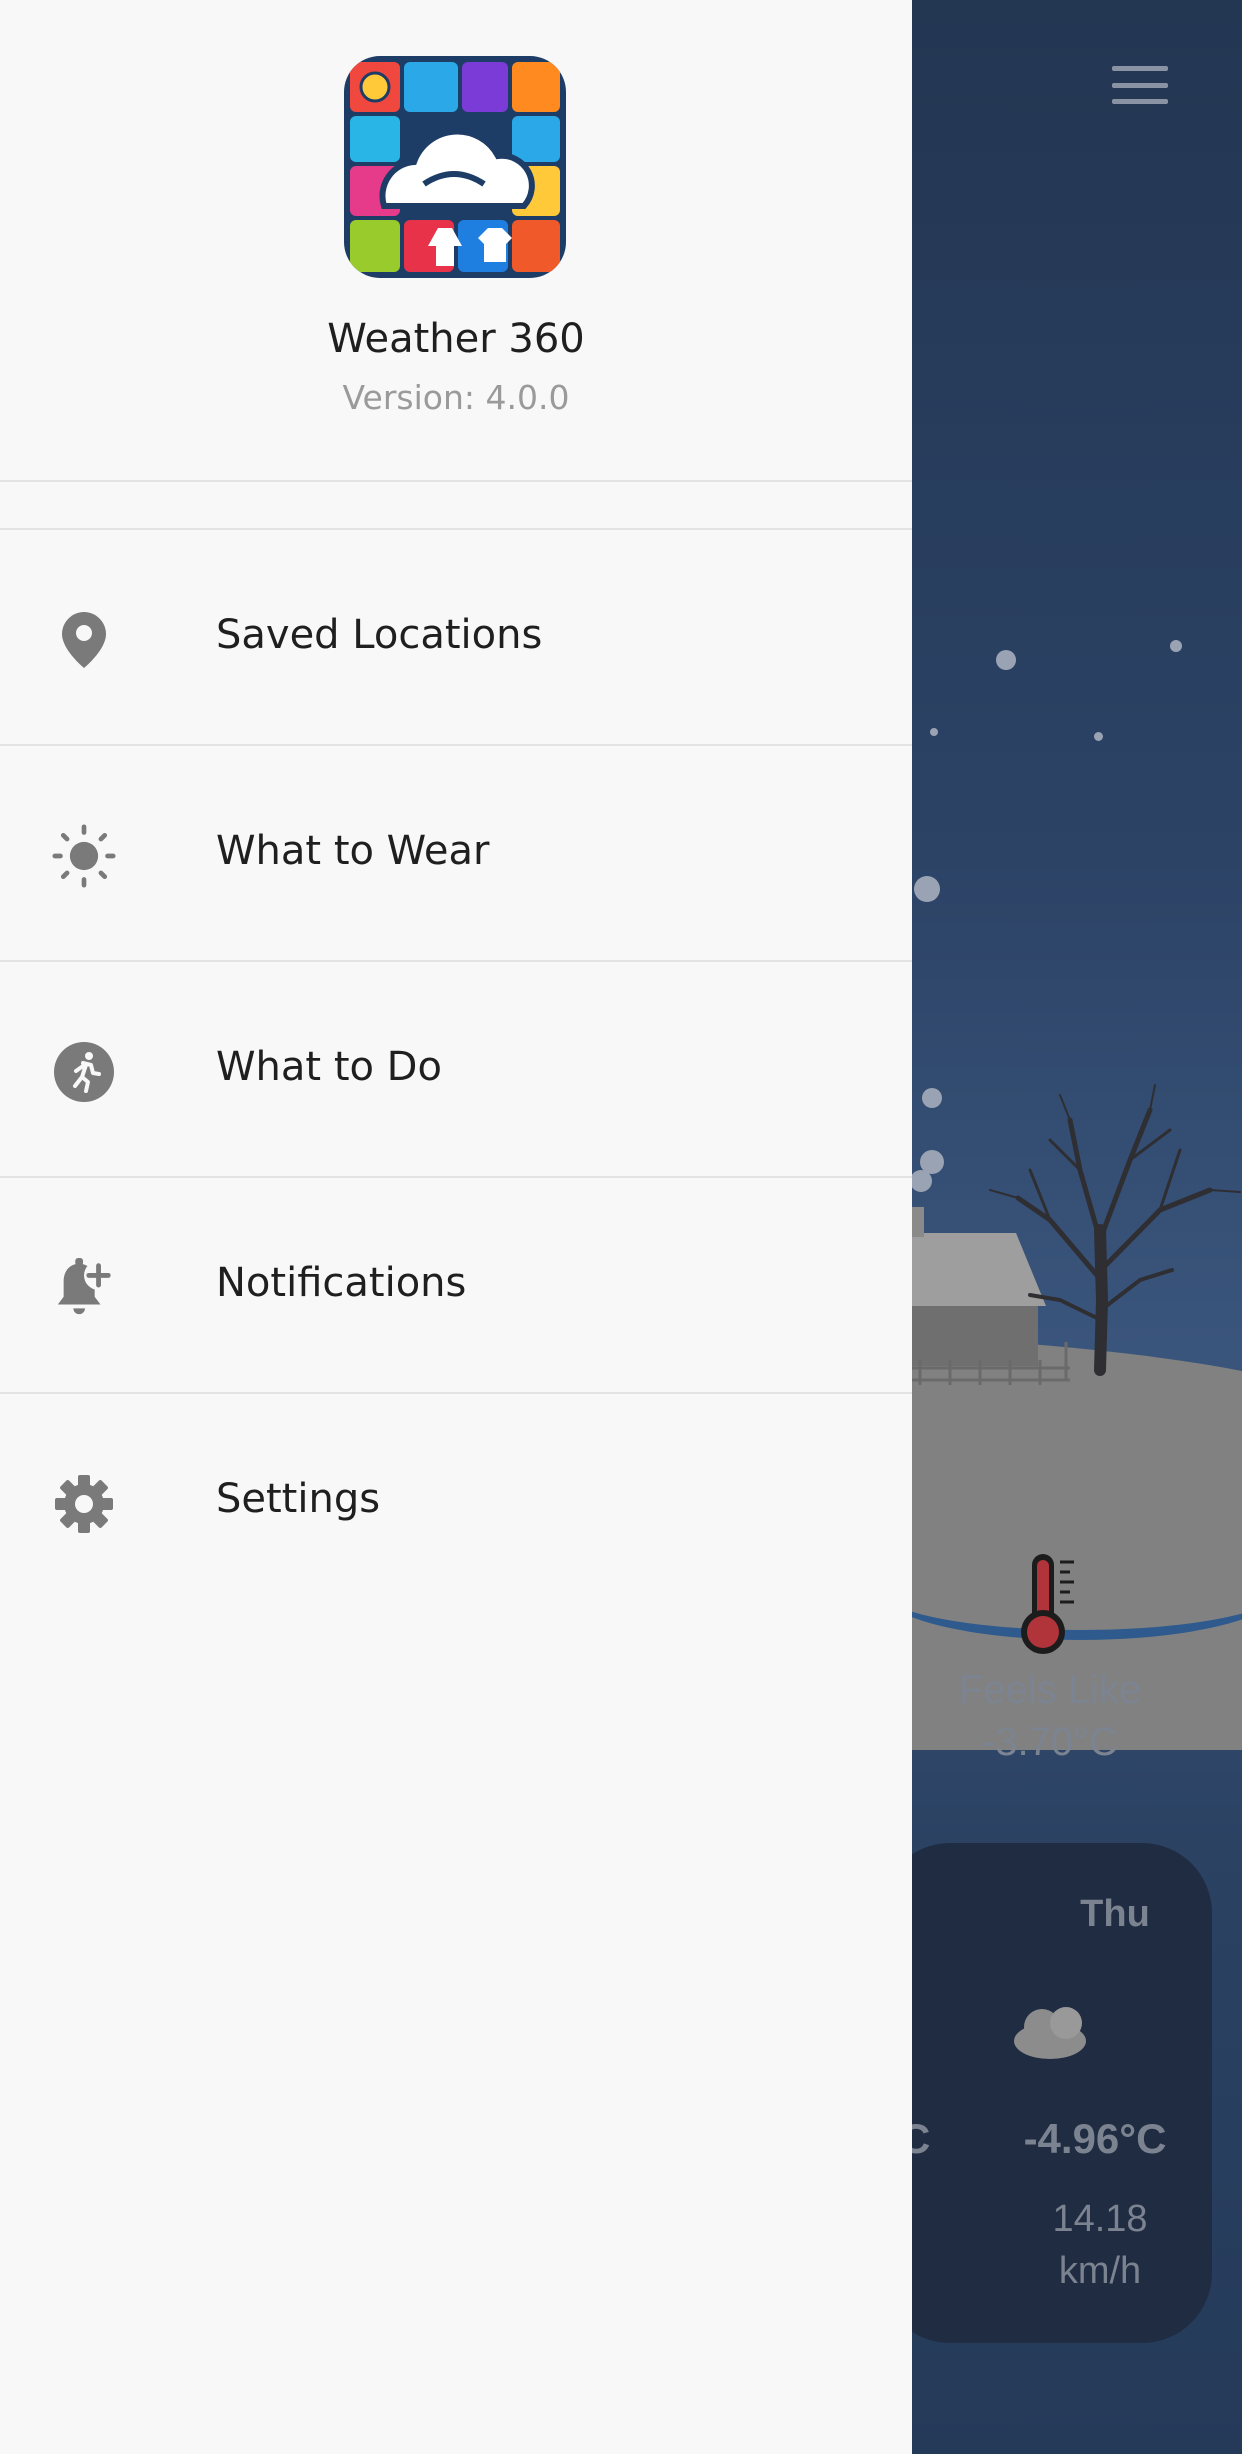 Image resolution: width=1242 pixels, height=2454 pixels. I want to click on menu-item-saved-locations: Saved Locations, so click(456, 638).